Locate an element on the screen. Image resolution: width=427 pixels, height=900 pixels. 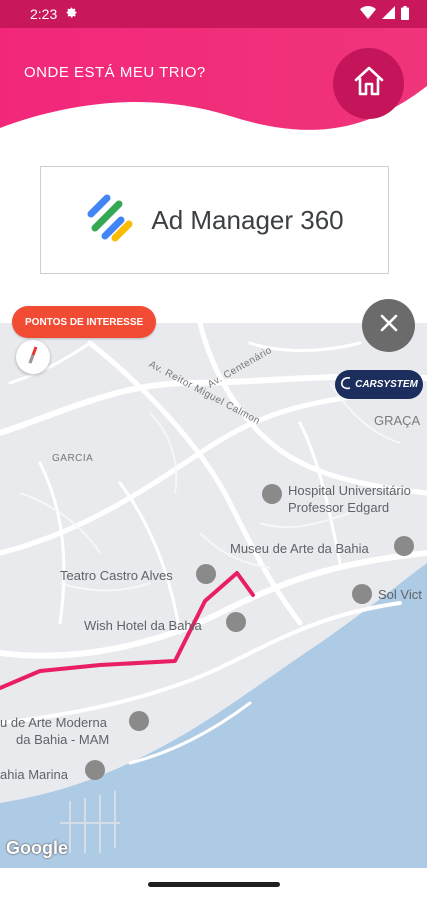
place-label-hospital-2: Professor Edgard is located at coordinates (339, 507).